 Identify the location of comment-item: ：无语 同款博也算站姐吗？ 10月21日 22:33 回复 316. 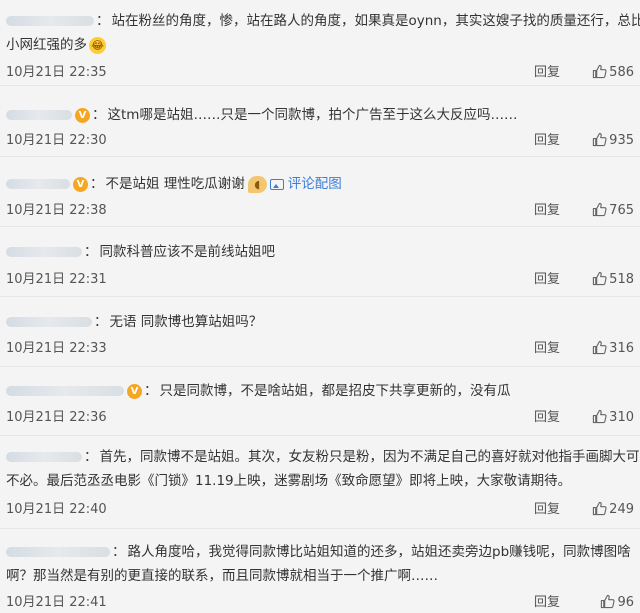
(320, 332).